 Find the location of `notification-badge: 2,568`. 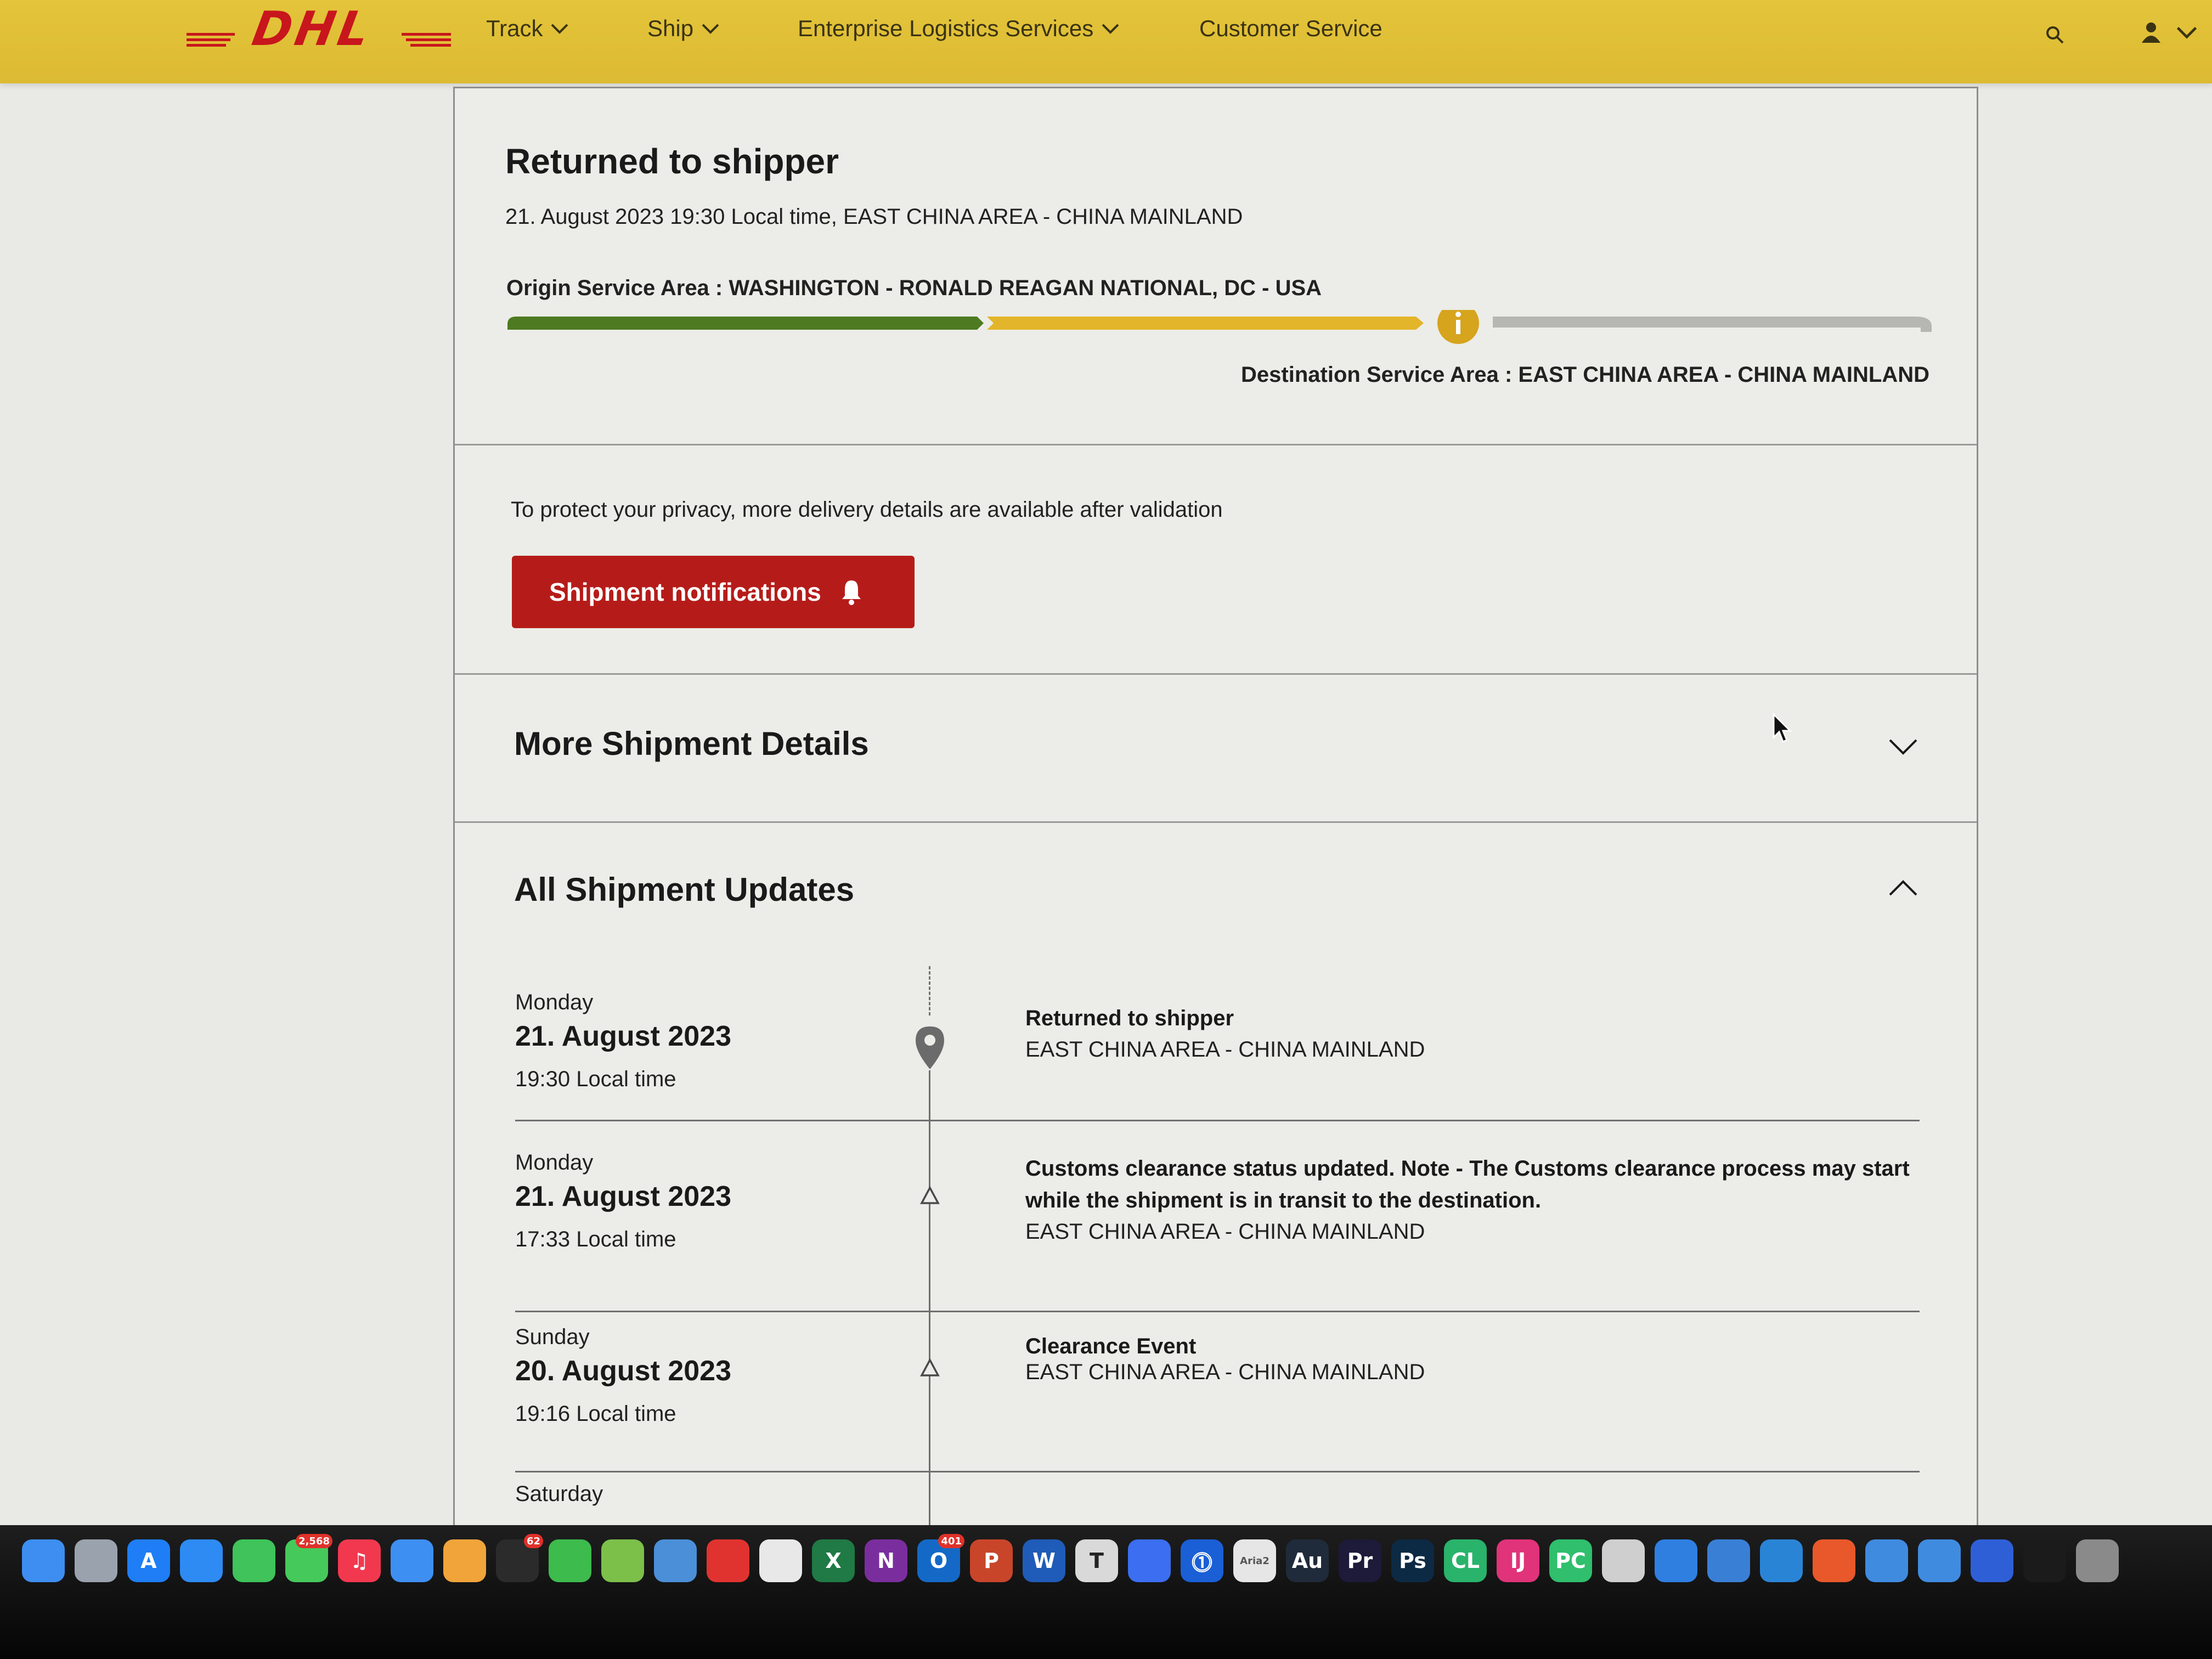

notification-badge: 2,568 is located at coordinates (314, 1541).